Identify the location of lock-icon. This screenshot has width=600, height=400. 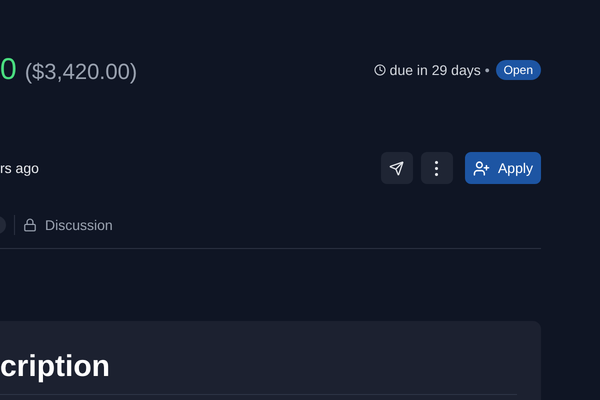
(30, 225).